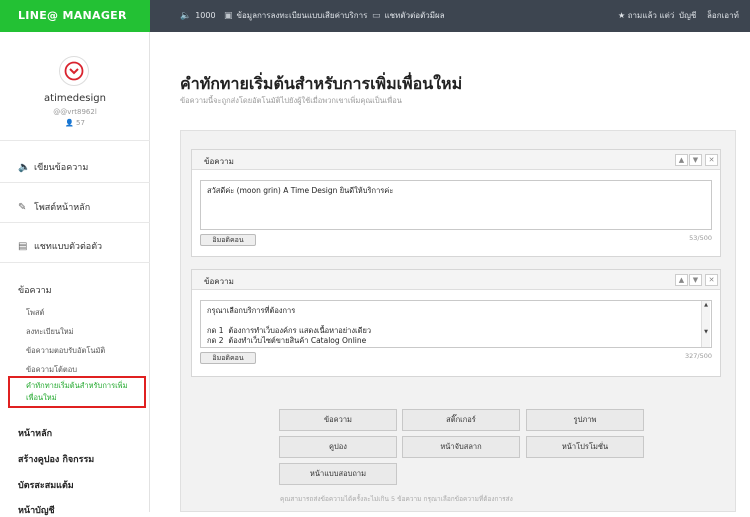  I want to click on sidebar-item-coupon: สร้างคูปอง กิจกรรม, so click(56, 459).